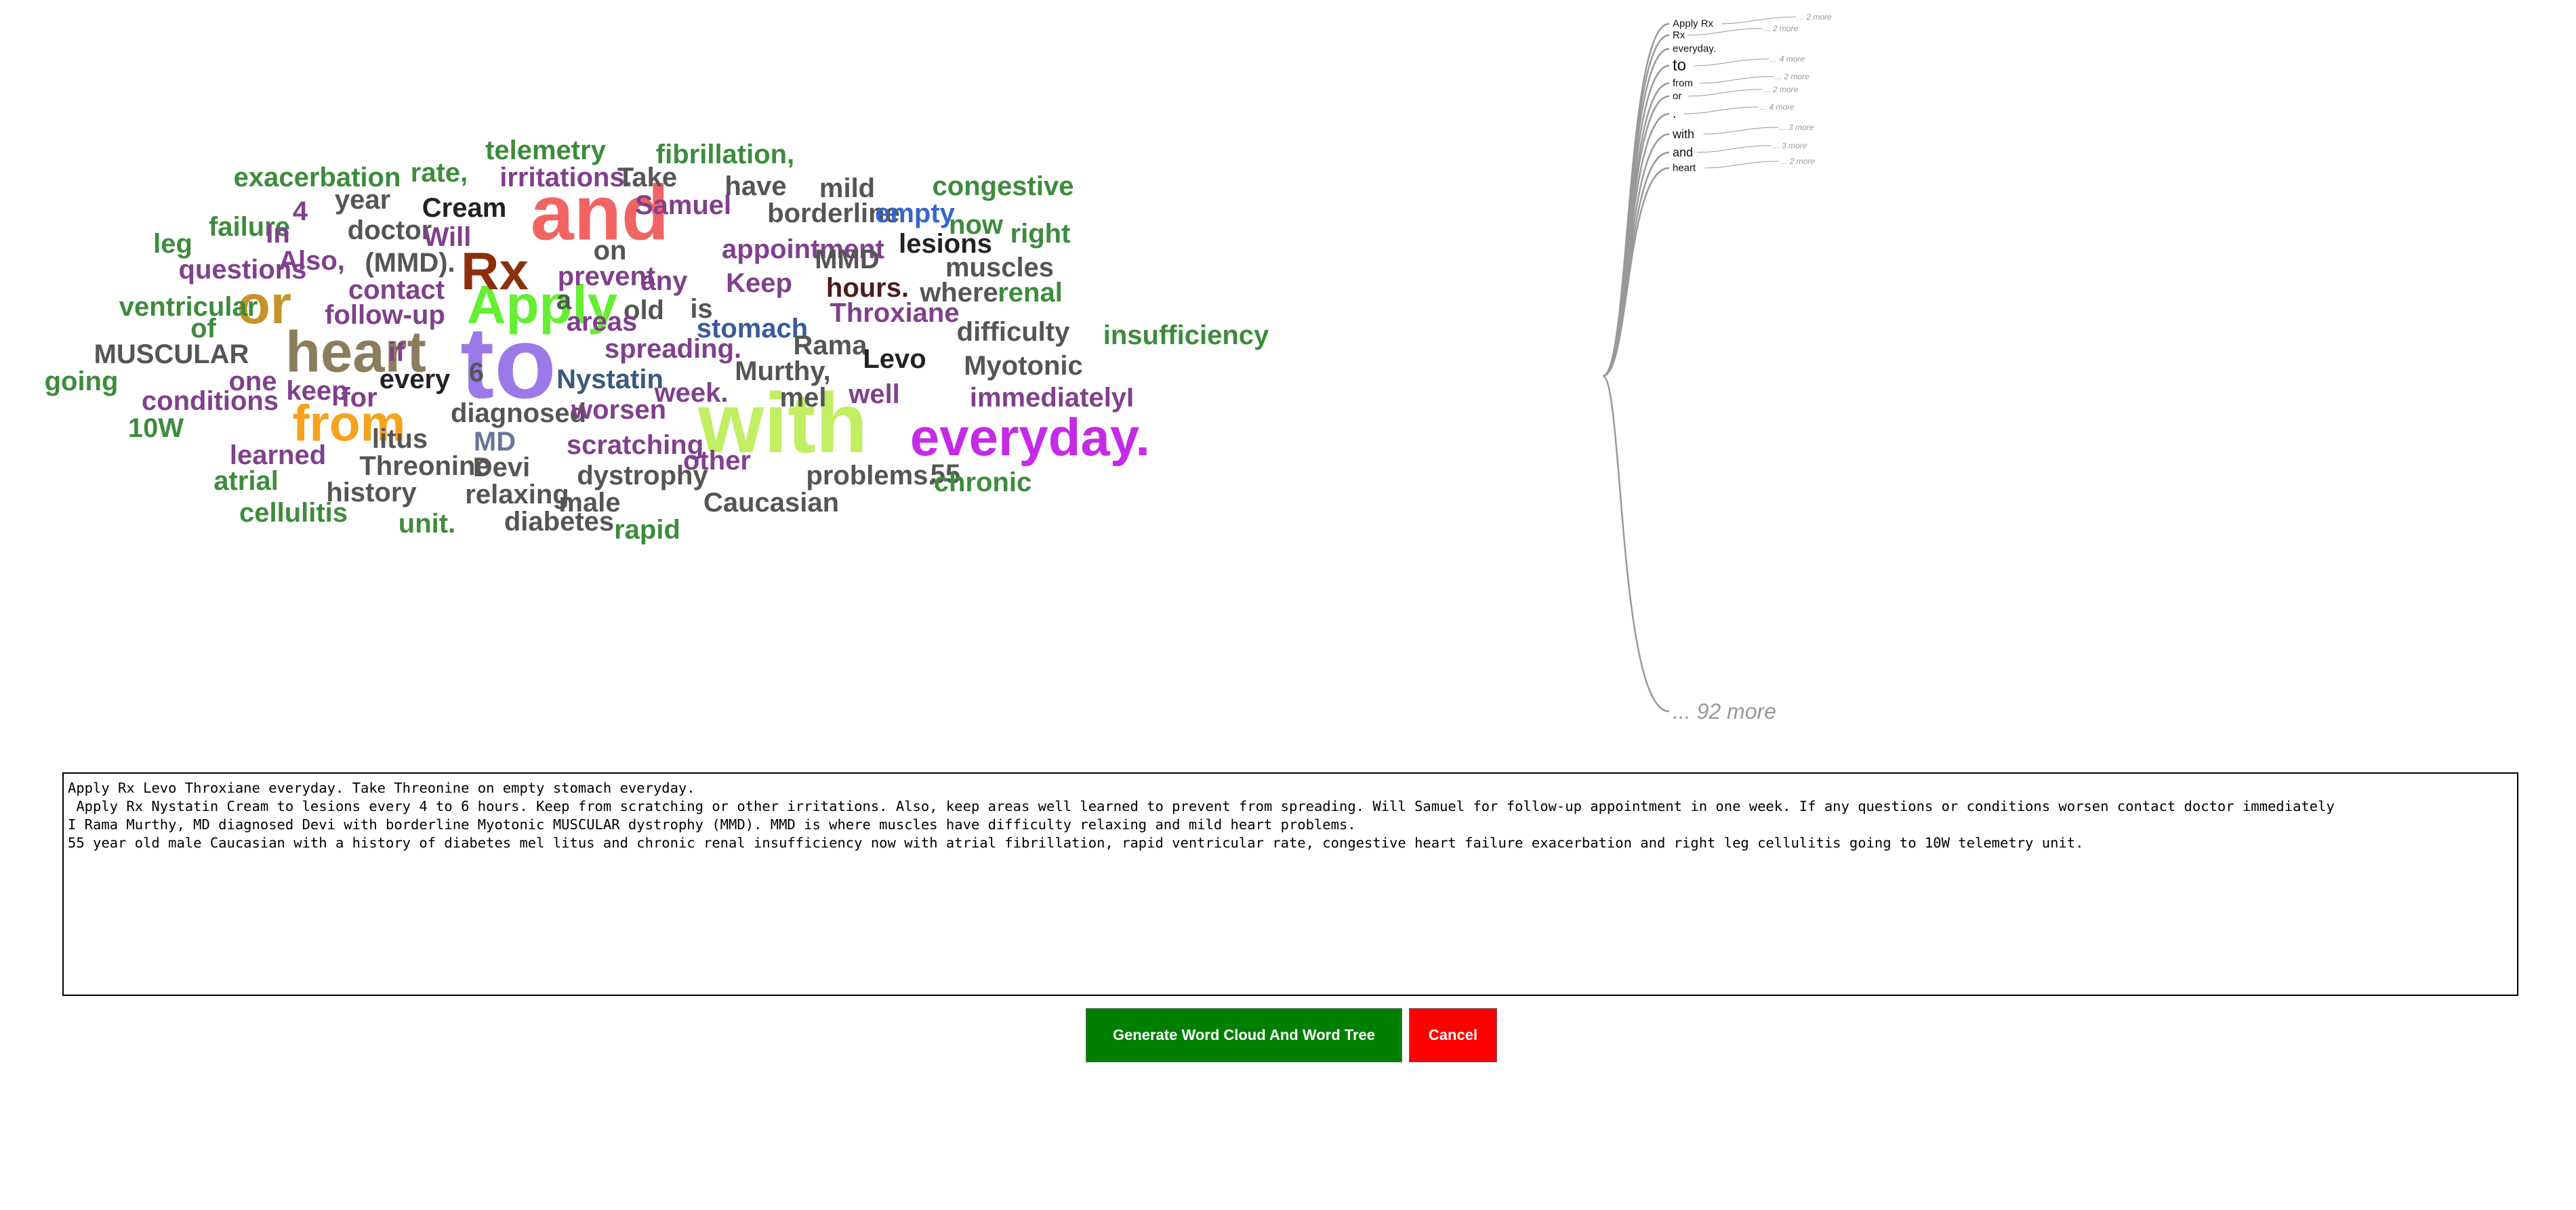  I want to click on cloud-word: spreading., so click(673, 349).